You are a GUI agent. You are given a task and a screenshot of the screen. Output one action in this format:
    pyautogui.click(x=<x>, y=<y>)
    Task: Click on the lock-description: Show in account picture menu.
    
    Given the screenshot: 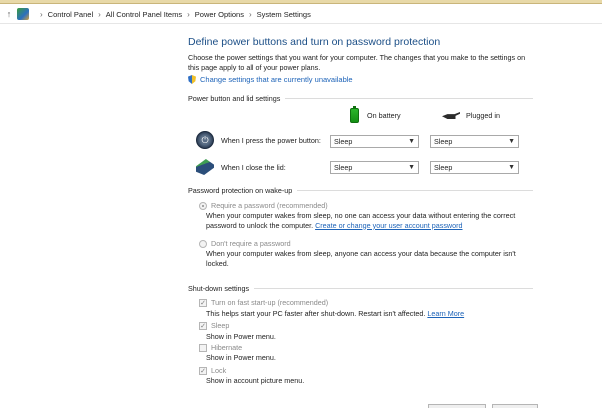 What is the action you would take?
    pyautogui.click(x=255, y=380)
    